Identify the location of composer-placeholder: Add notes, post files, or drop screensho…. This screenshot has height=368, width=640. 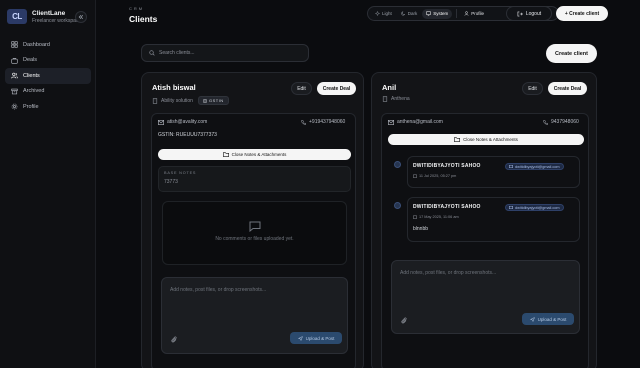
(448, 273).